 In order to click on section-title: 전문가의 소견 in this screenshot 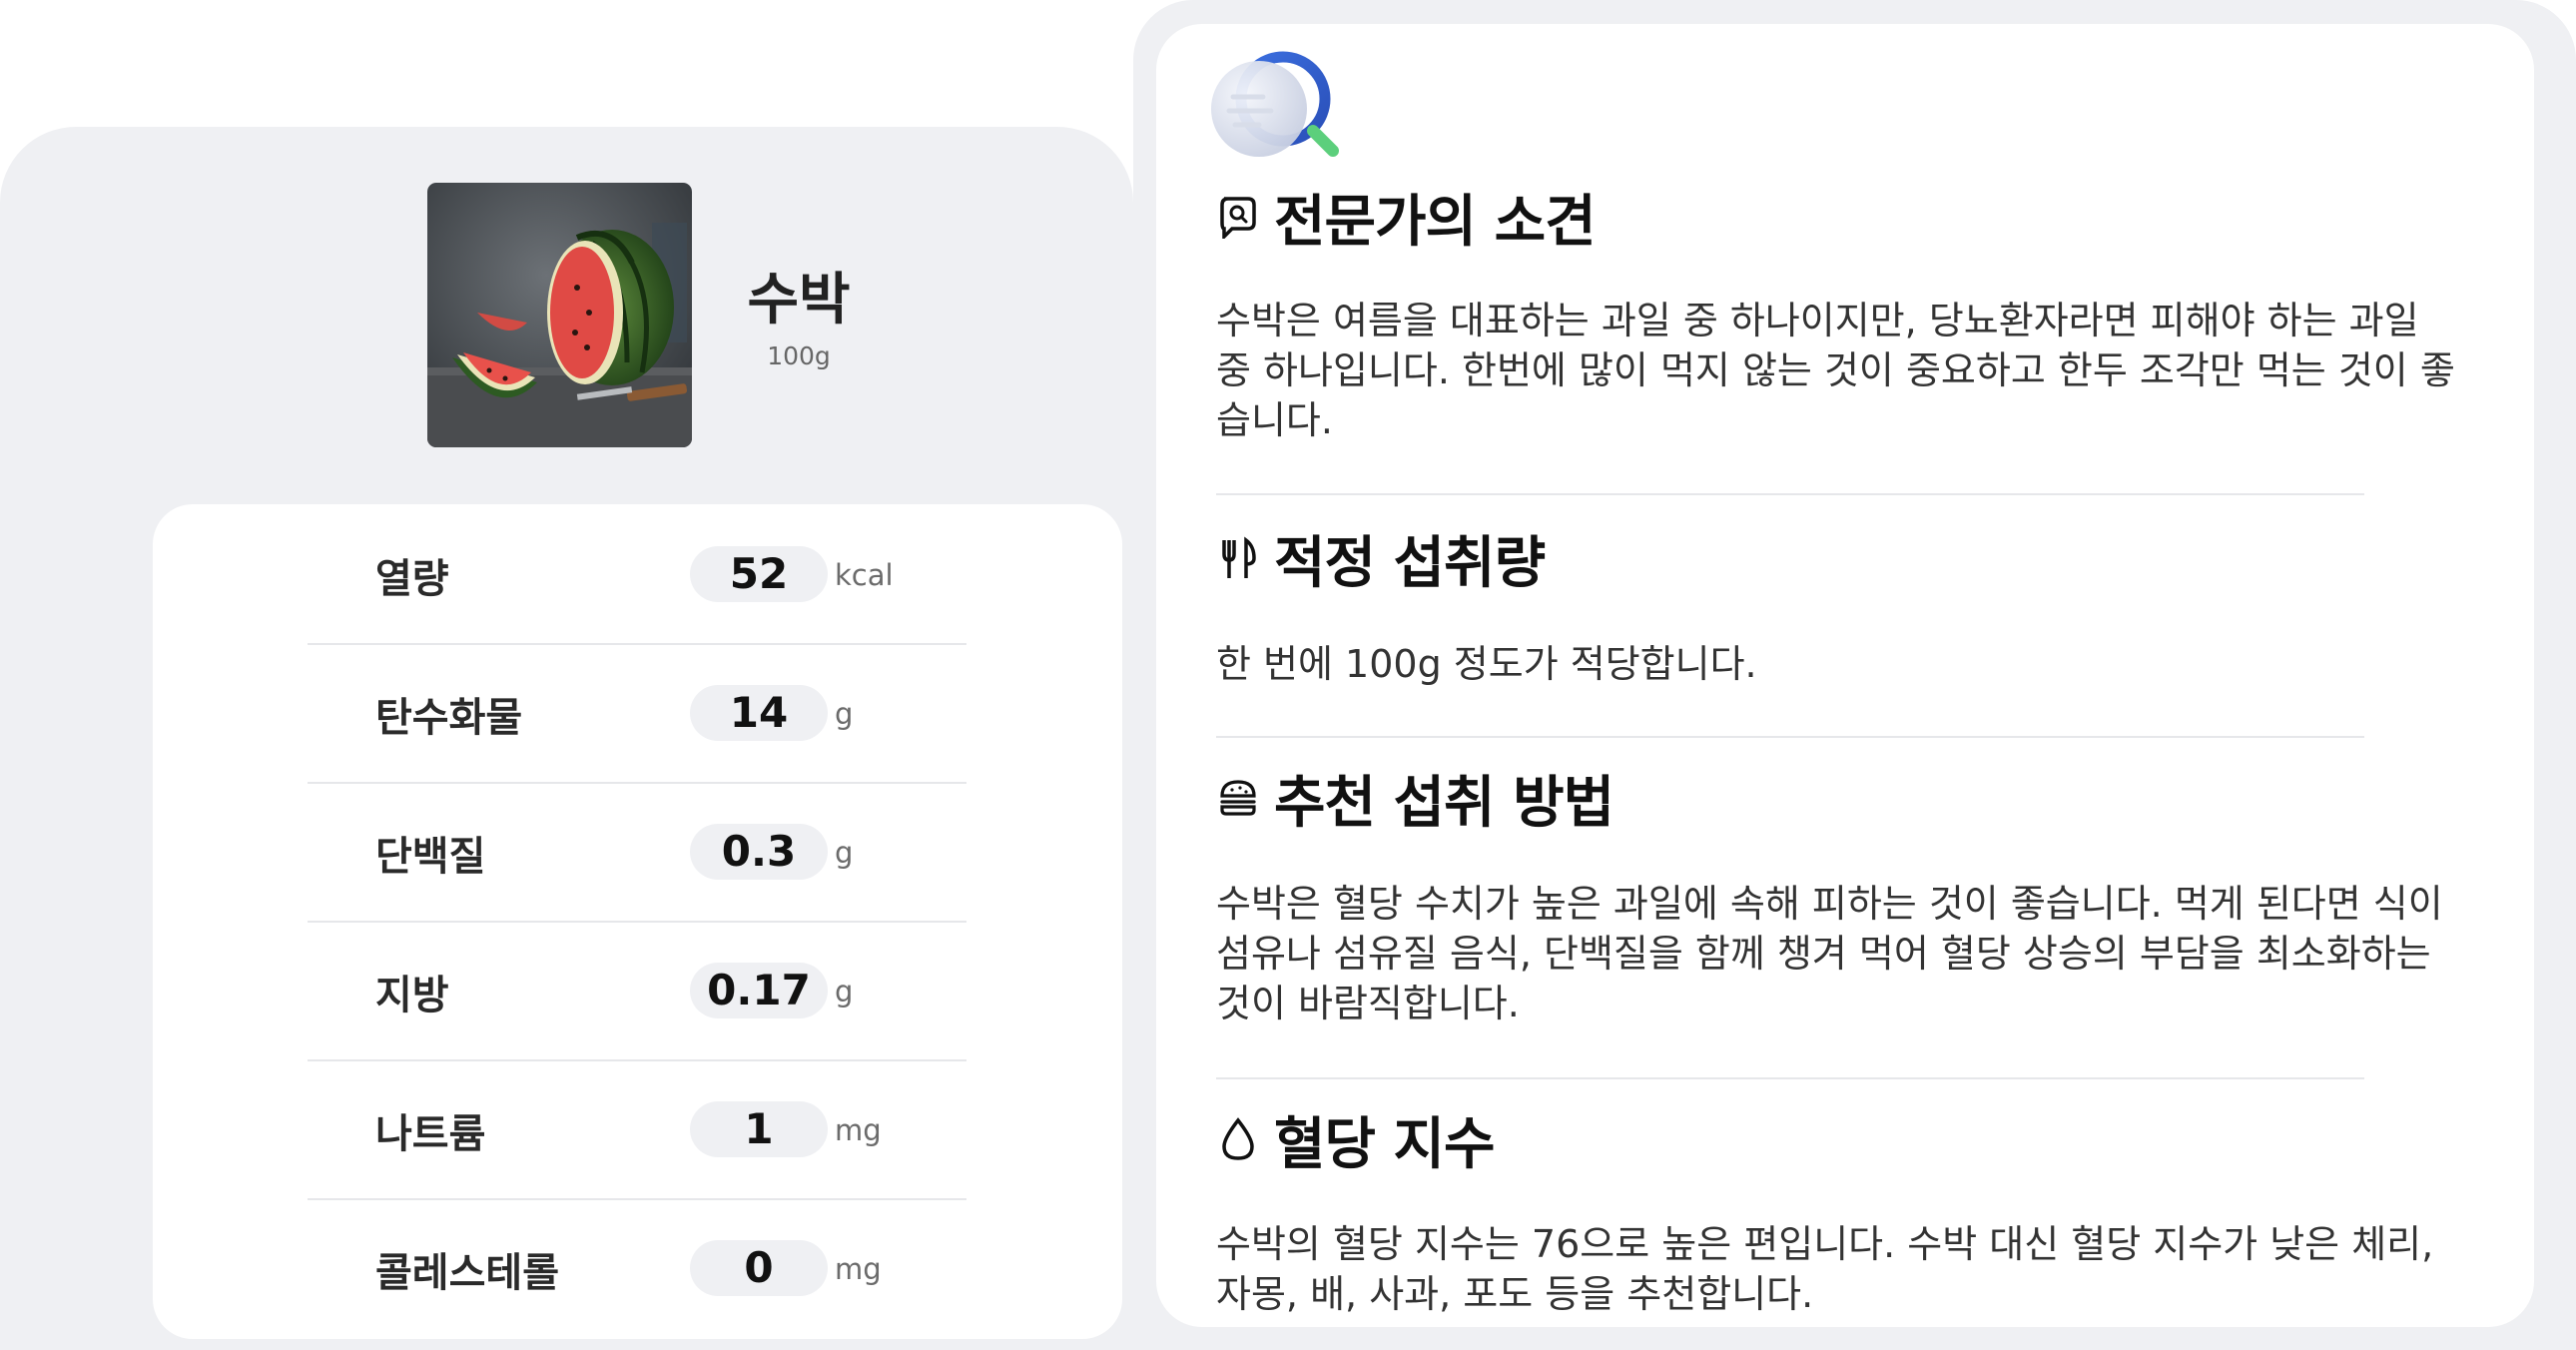, I will do `click(1435, 222)`.